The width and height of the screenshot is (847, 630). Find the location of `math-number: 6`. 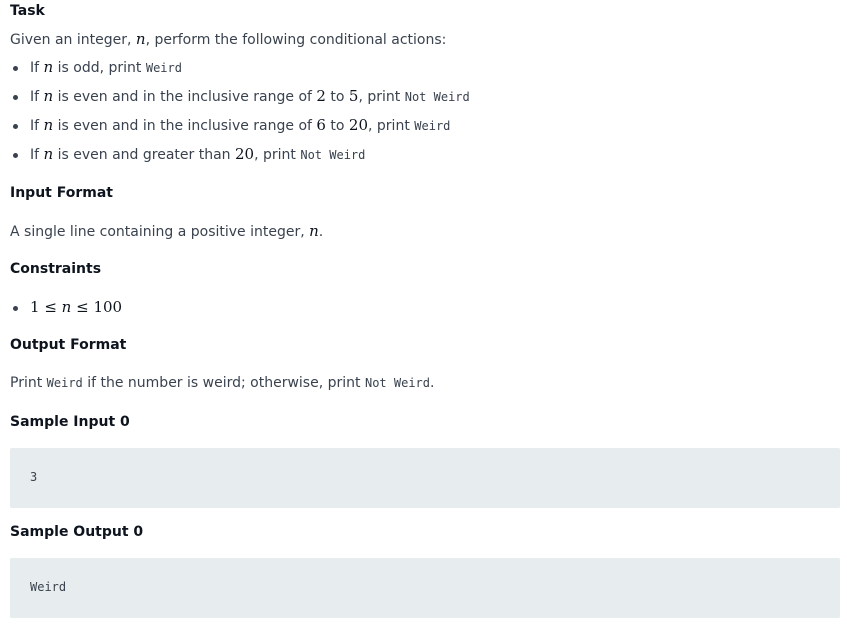

math-number: 6 is located at coordinates (321, 125).